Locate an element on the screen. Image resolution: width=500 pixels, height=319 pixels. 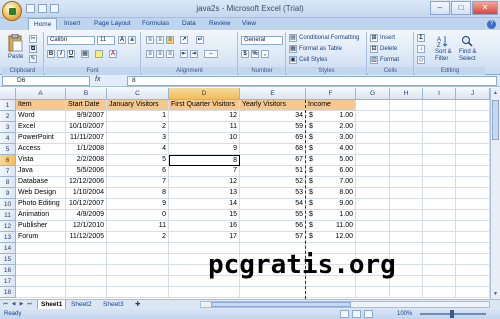
percent-button: % is located at coordinates (255, 54).